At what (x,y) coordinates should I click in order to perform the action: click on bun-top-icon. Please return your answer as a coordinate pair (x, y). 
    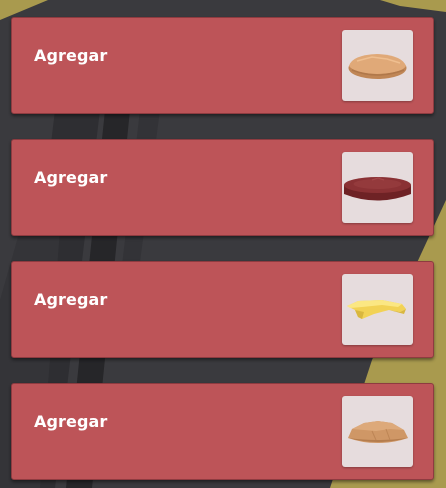
    Looking at the image, I should click on (377, 66).